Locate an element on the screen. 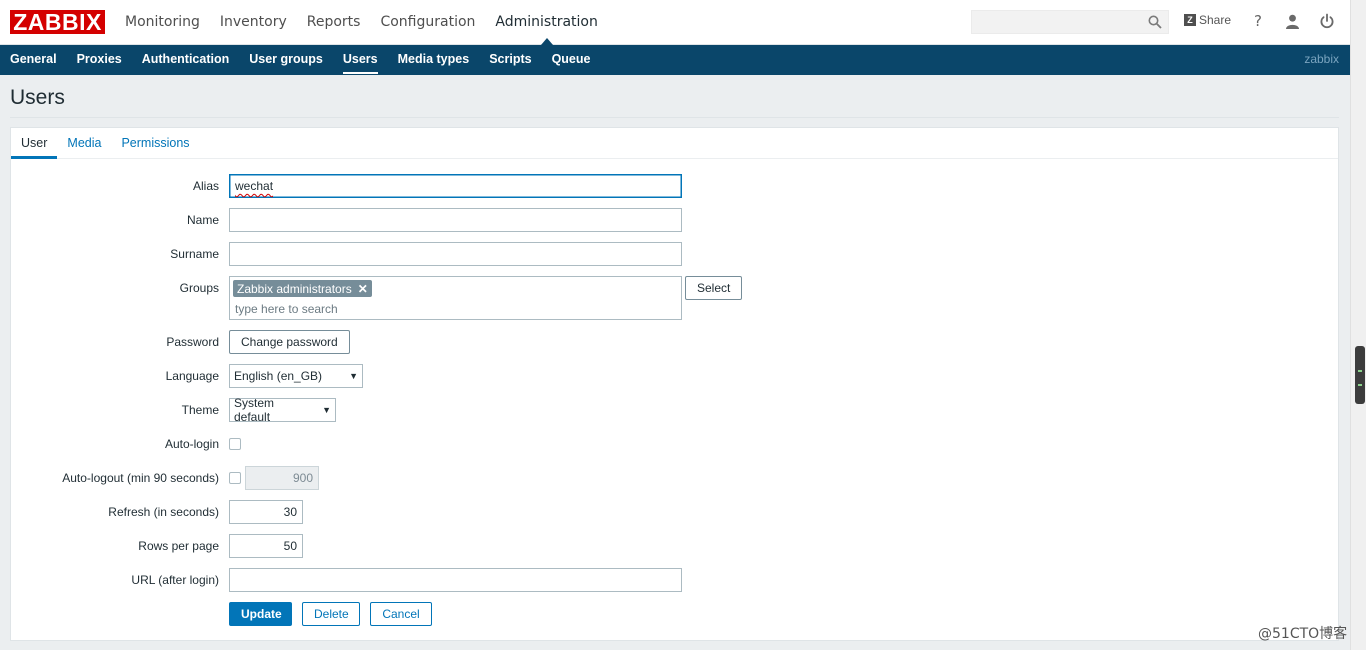 This screenshot has height=650, width=1366. url-row: URL (after login) is located at coordinates (461, 580).